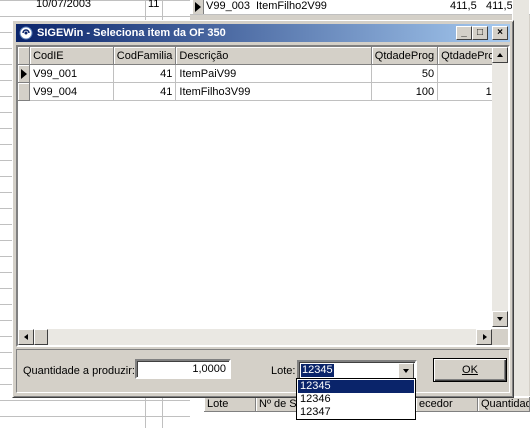 This screenshot has height=428, width=530. I want to click on background-header-fornecedor: ecedor, so click(447, 404).